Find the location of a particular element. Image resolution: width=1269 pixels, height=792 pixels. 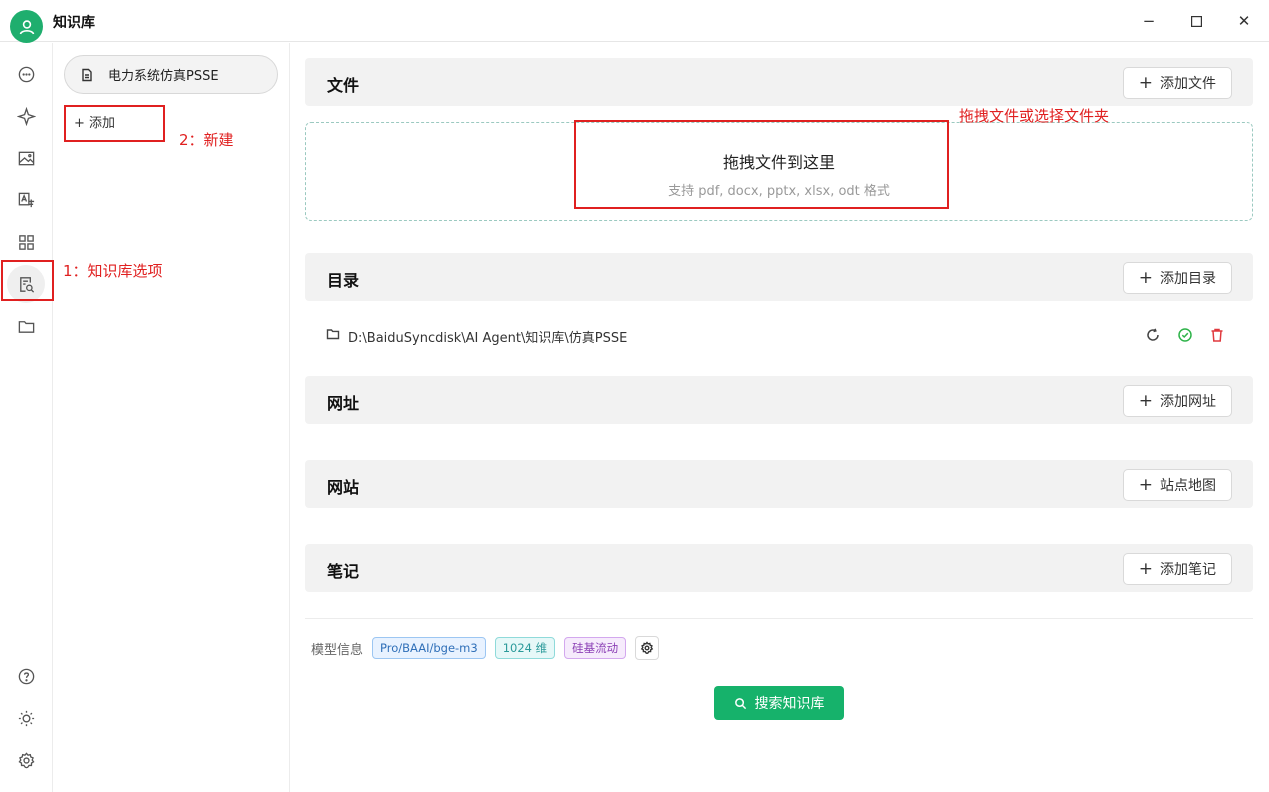

avatar is located at coordinates (26, 26).